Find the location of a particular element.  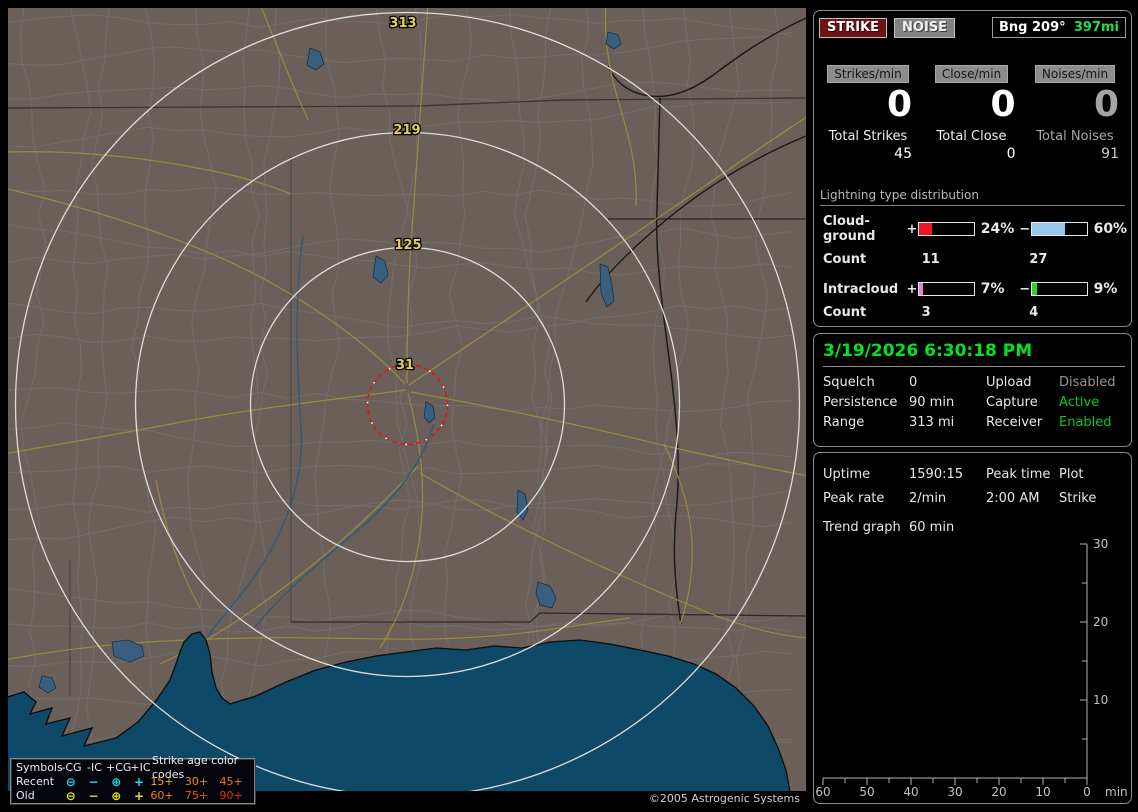

upload-label: Upload is located at coordinates (1009, 382).